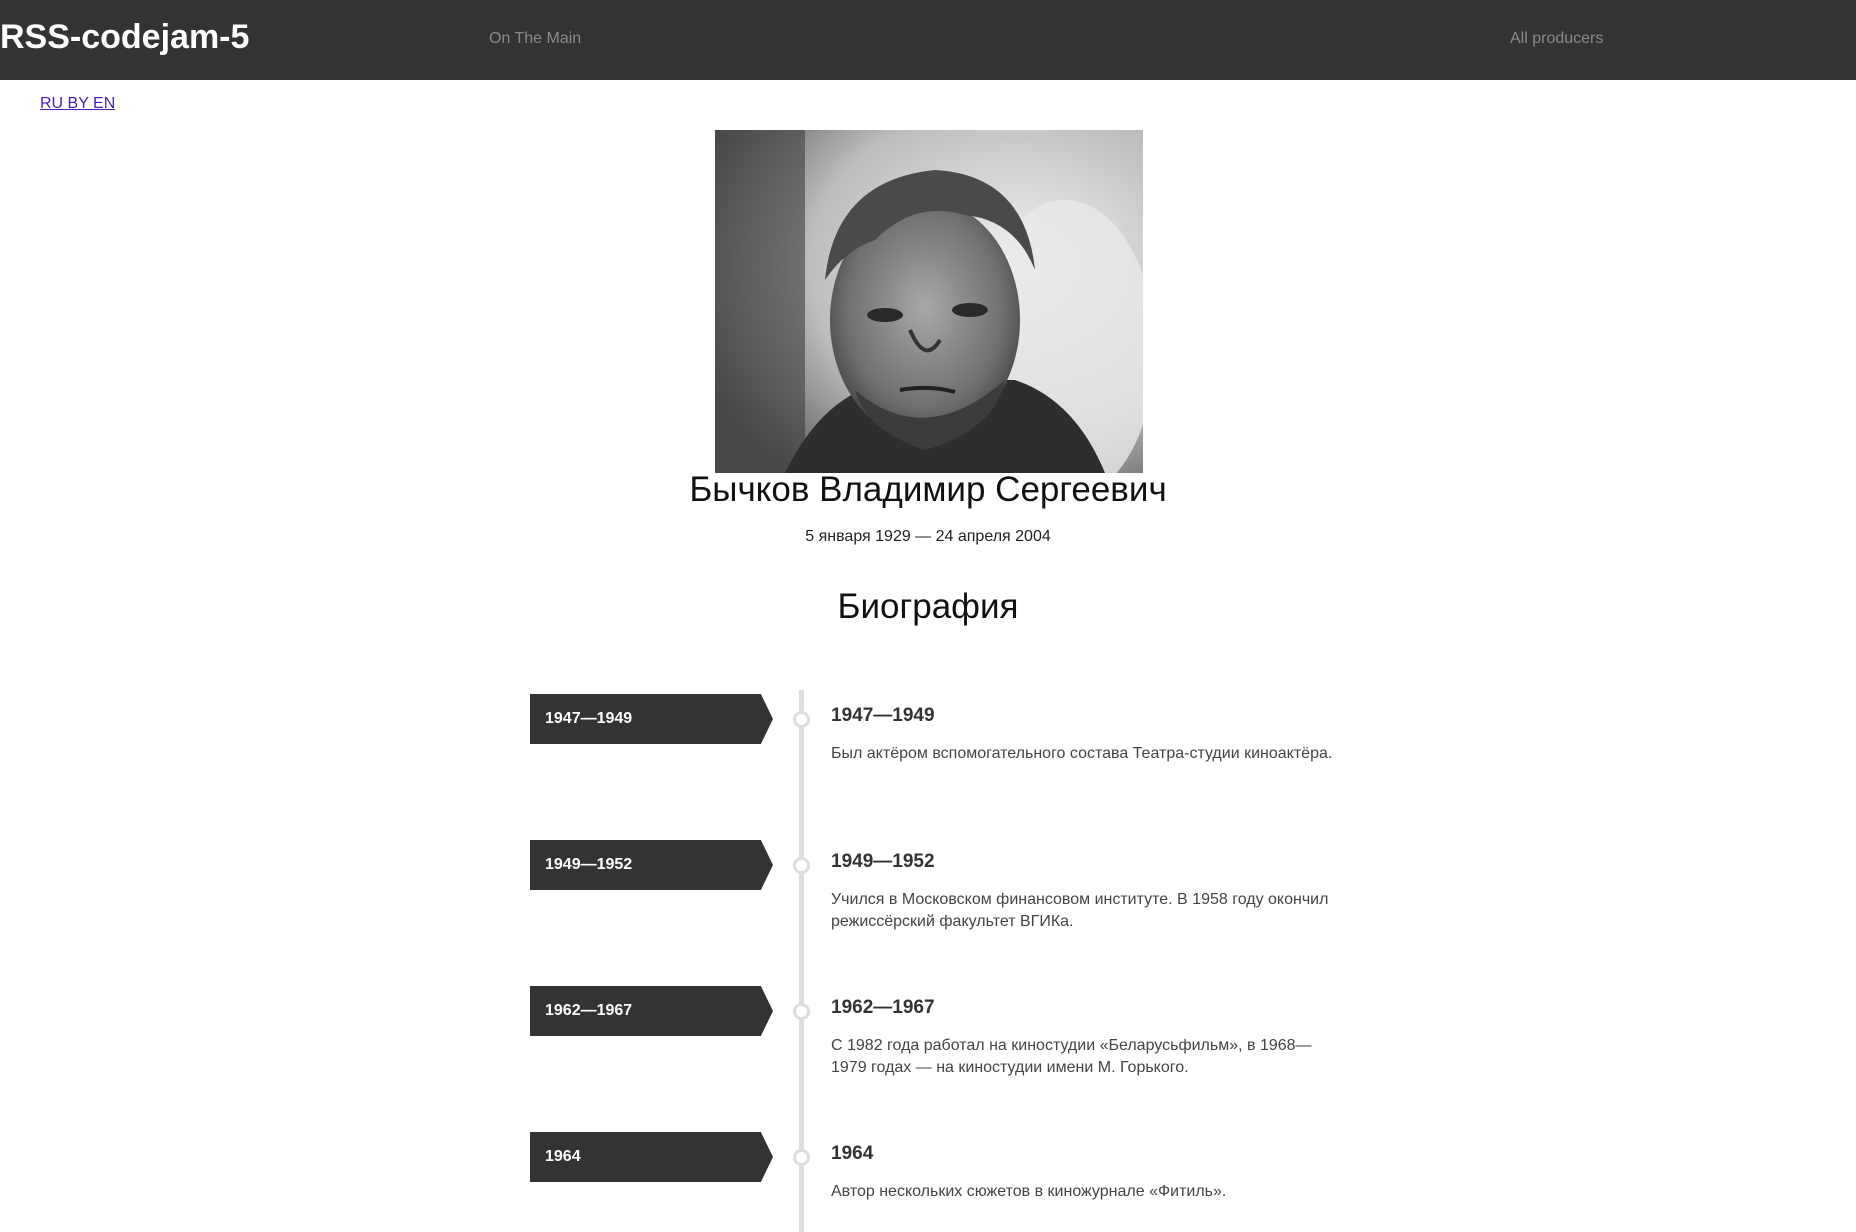 This screenshot has width=1856, height=1232. Describe the element at coordinates (928, 536) in the screenshot. I see `life-dates: 5 января 1929 — 24 апреля 2004` at that location.